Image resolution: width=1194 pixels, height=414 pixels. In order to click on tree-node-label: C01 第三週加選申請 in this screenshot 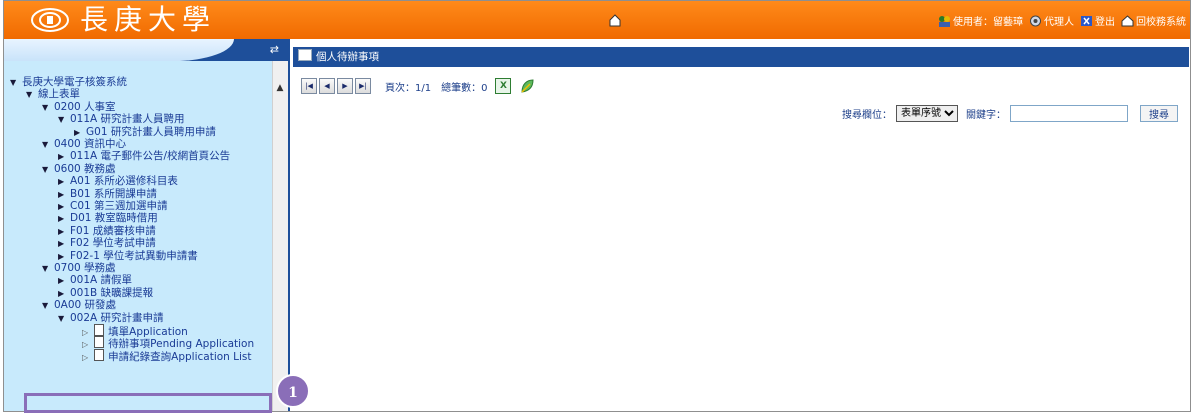, I will do `click(119, 206)`.